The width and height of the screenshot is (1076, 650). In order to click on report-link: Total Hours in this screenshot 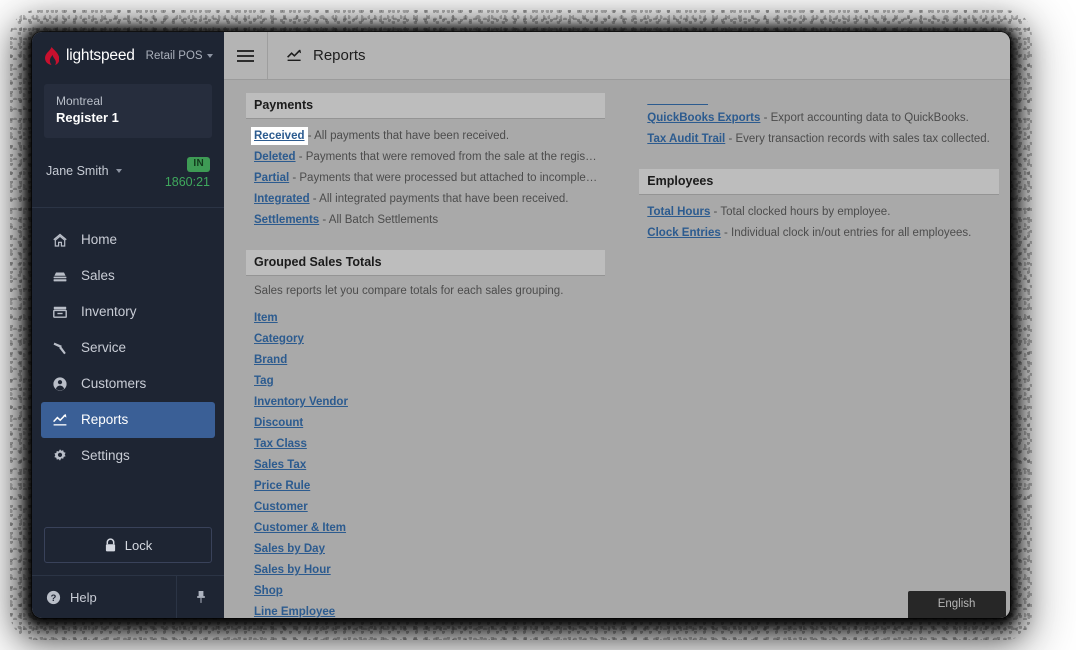, I will do `click(678, 212)`.